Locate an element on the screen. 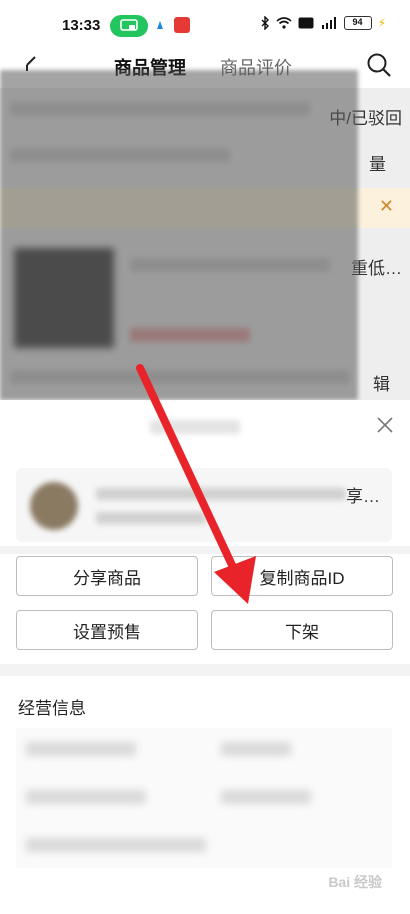  product-title-blurred is located at coordinates (221, 494).